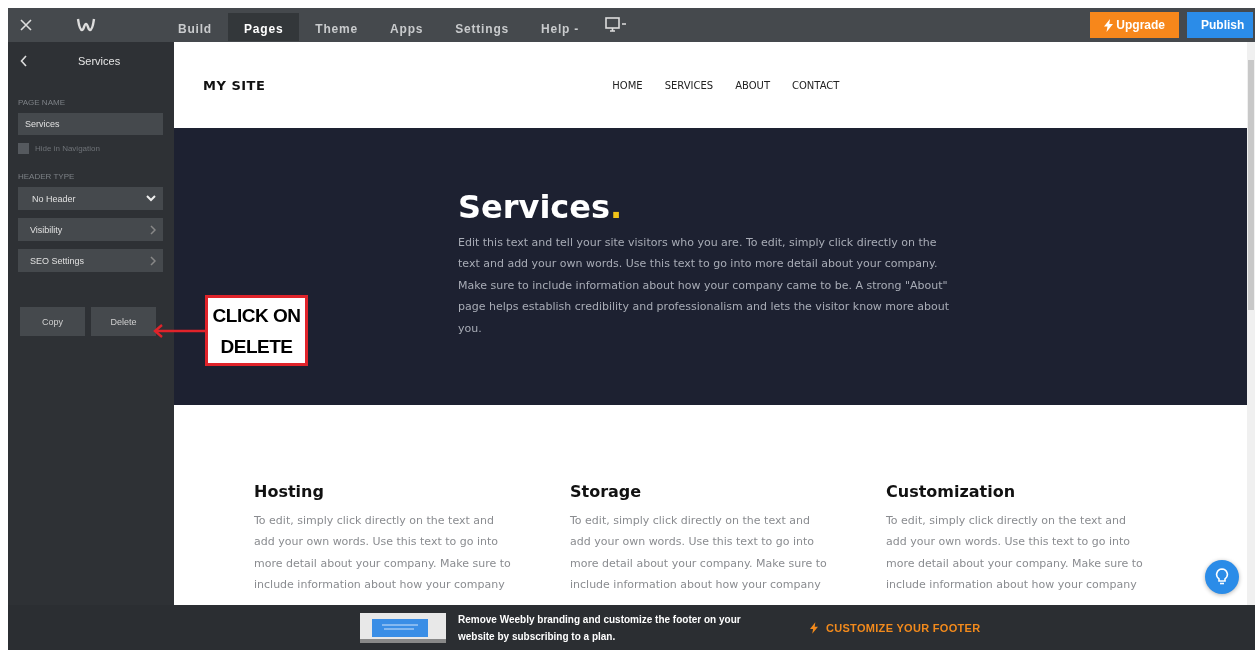 This screenshot has height=650, width=1255. Describe the element at coordinates (90, 229) in the screenshot. I see `menu-item: Visibility` at that location.